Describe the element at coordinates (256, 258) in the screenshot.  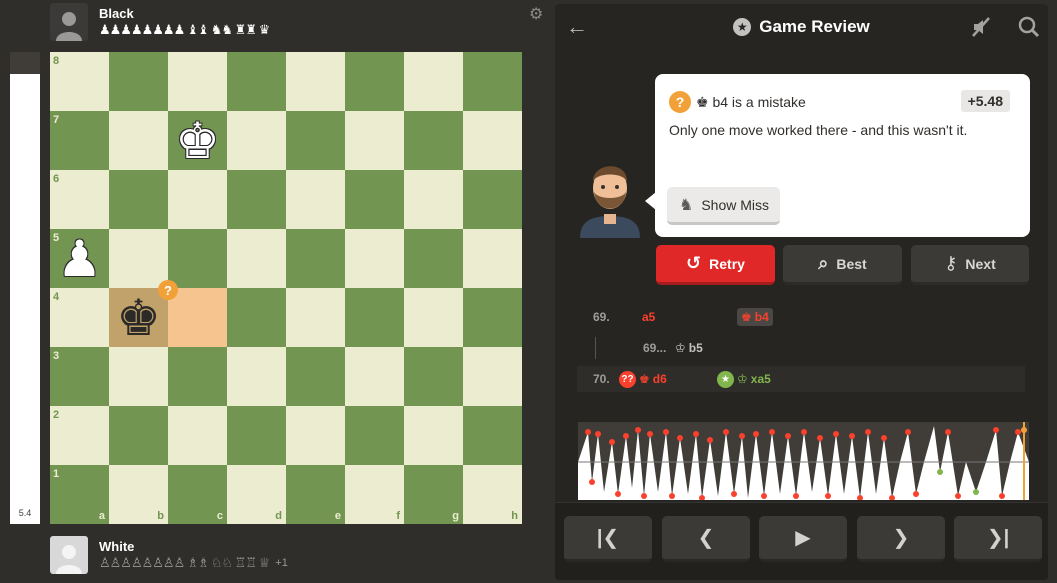
I see `square-d5` at that location.